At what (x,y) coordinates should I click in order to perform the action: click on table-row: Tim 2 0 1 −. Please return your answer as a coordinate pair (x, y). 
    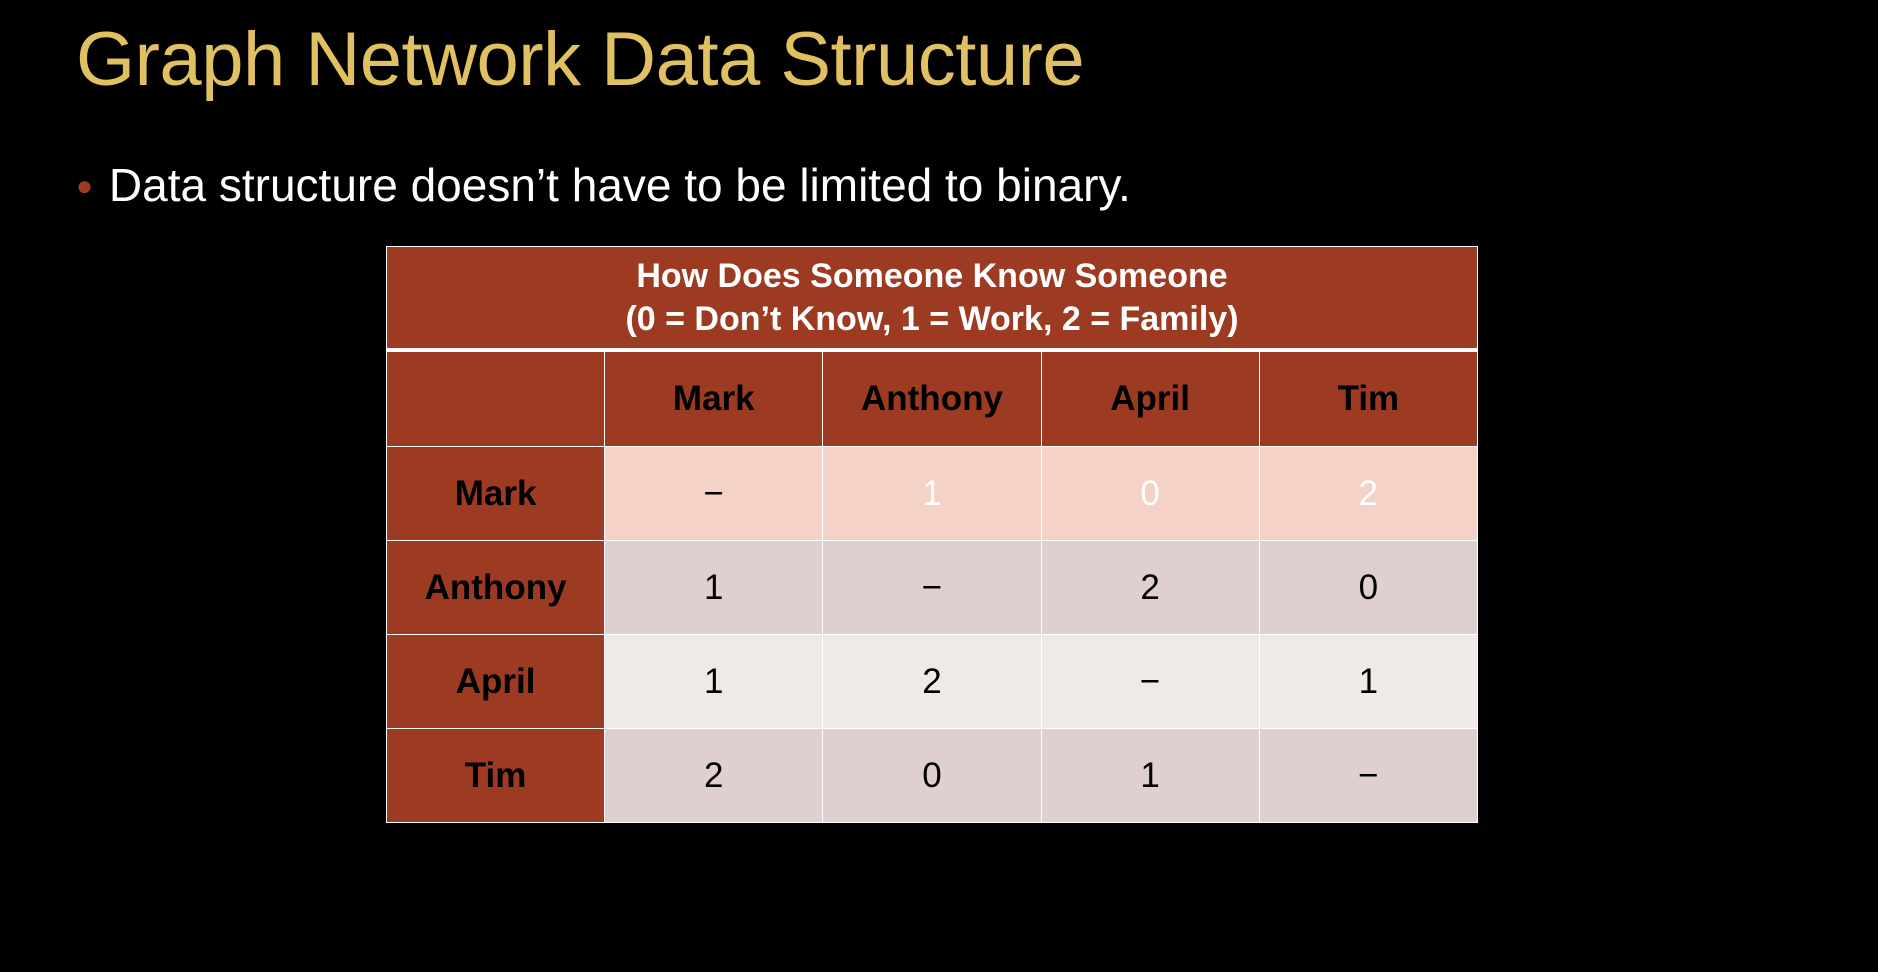
    Looking at the image, I should click on (932, 775).